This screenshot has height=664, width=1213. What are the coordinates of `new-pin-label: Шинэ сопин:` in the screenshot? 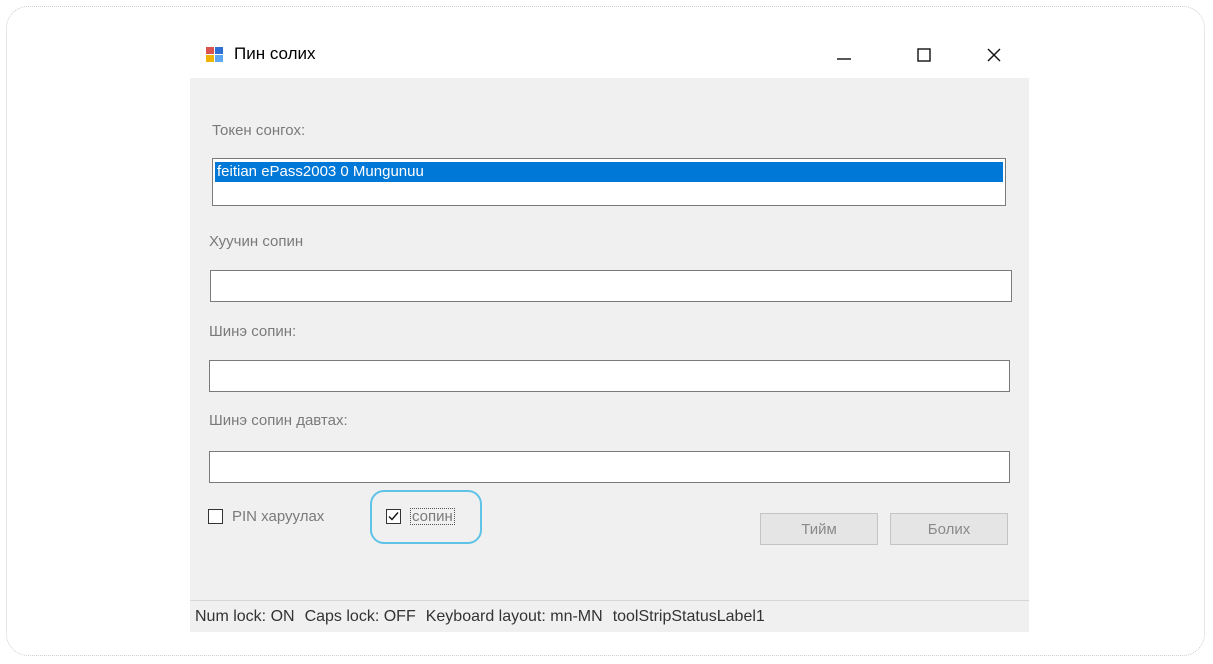 It's located at (253, 331).